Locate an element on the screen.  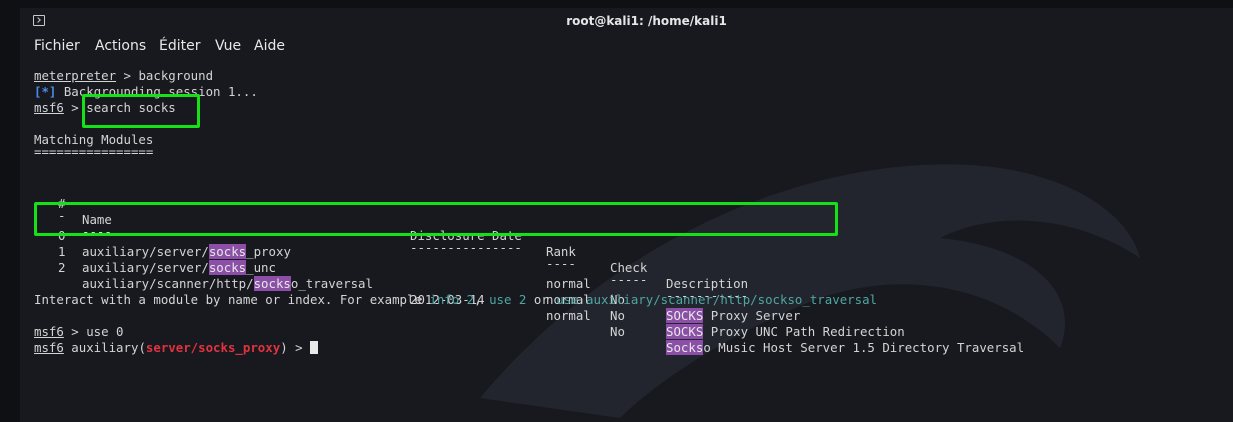
hint-use-index: use 2 is located at coordinates (508, 299).